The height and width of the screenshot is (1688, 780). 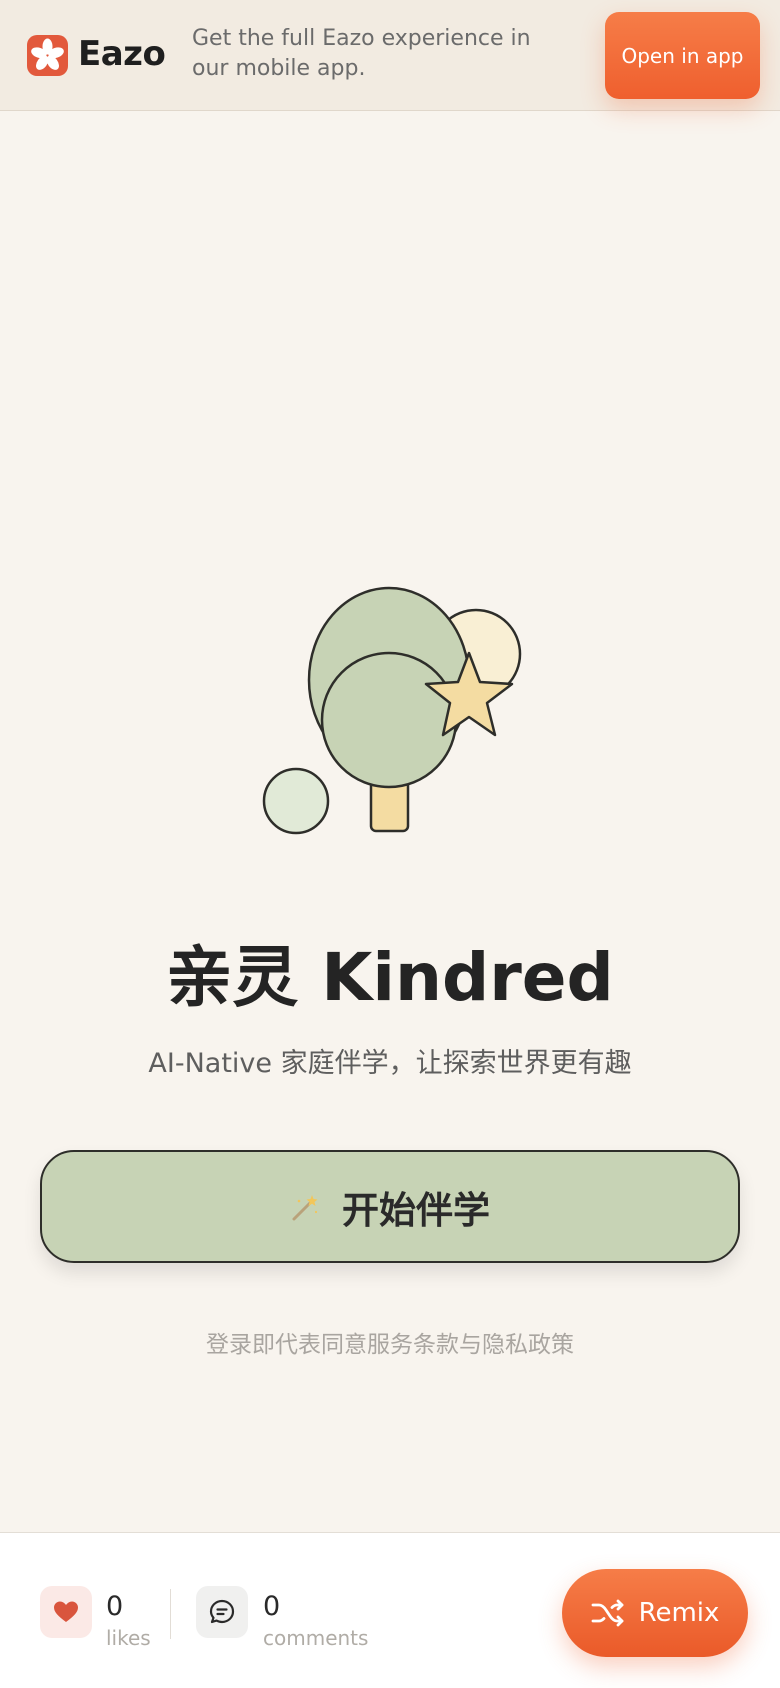 I want to click on bush-circle, so click(x=296, y=801).